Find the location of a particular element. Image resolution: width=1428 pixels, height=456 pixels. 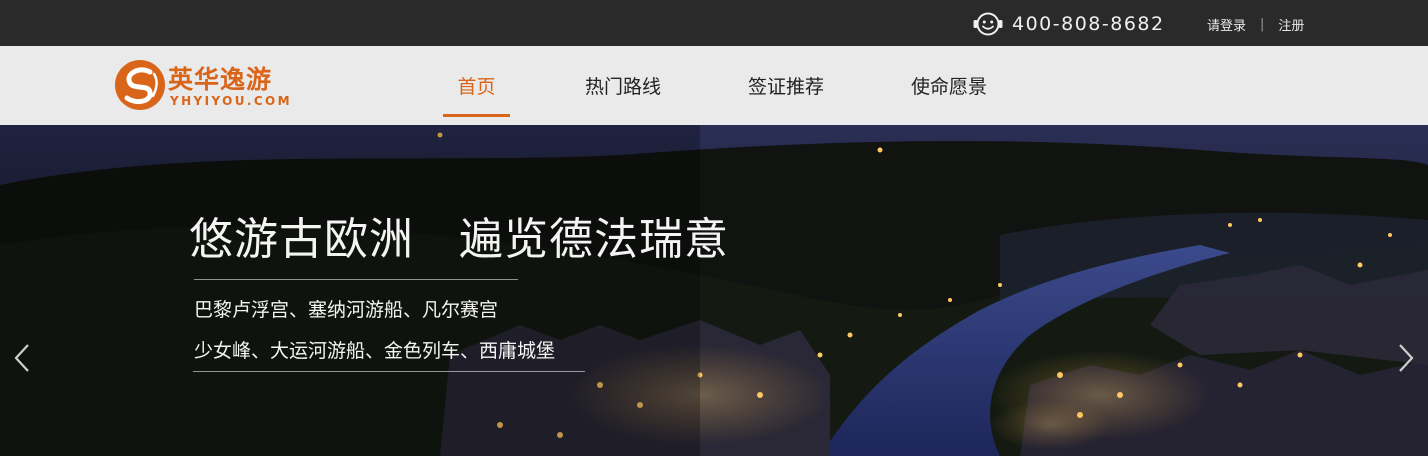

nav-item-label: 签证推荐 is located at coordinates (785, 87).